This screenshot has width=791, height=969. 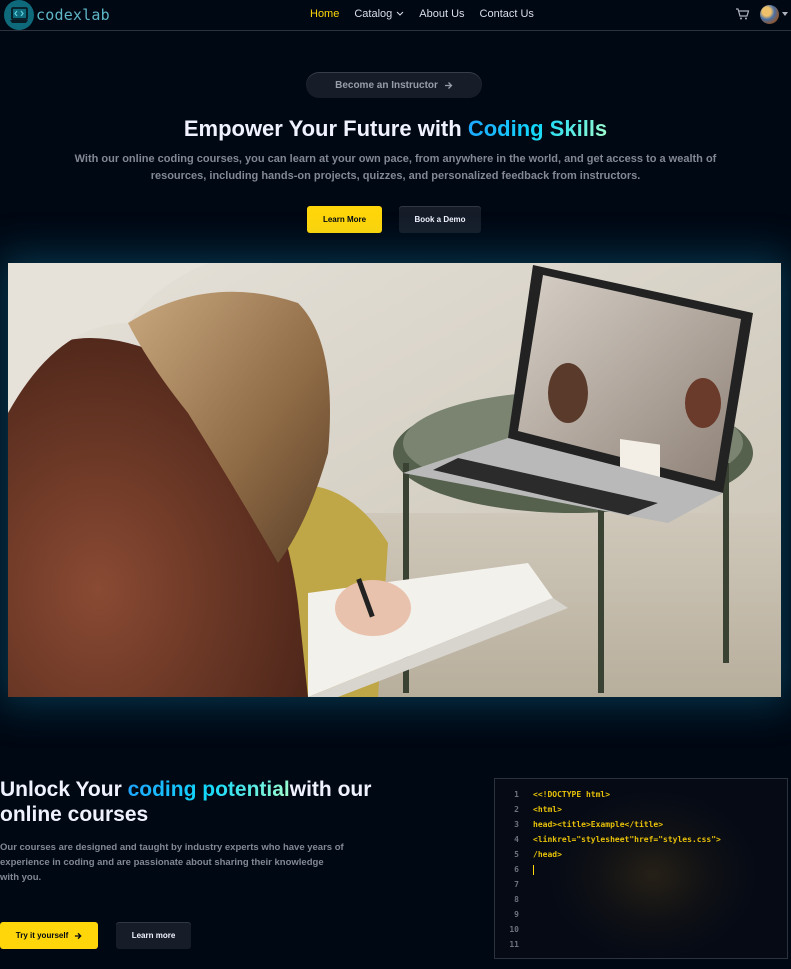 I want to click on code-line: 10, so click(x=641, y=929).